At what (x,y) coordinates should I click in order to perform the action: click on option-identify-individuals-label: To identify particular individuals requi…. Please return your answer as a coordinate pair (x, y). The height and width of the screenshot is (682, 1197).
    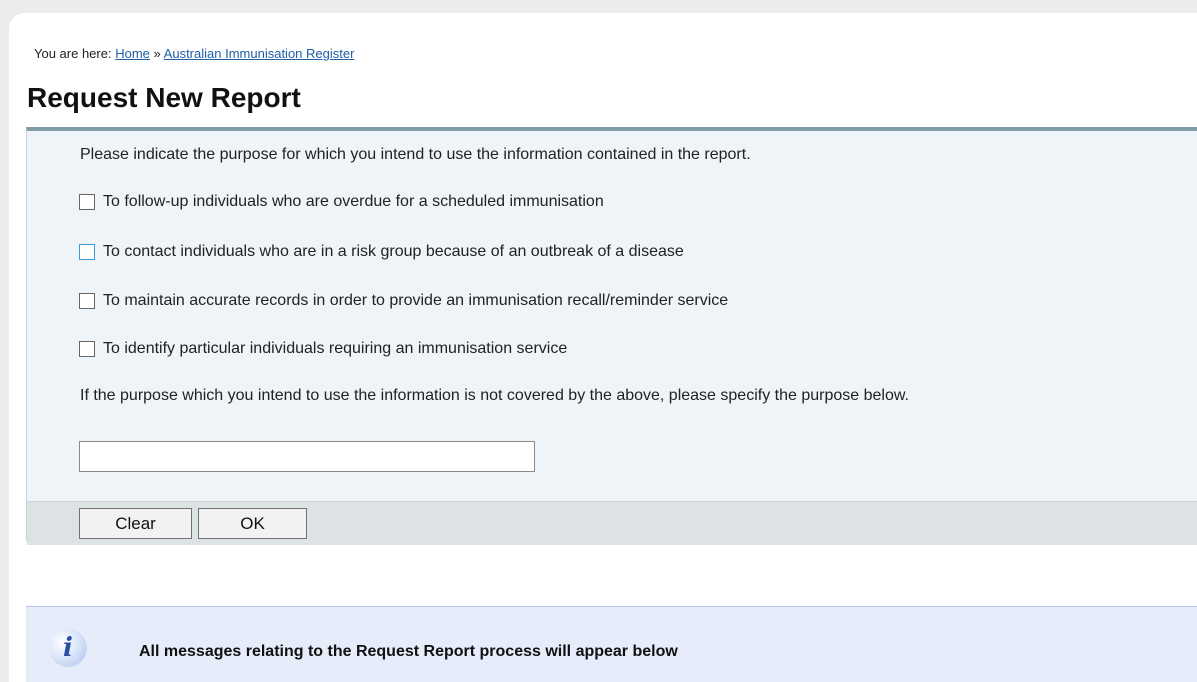
    Looking at the image, I should click on (335, 348).